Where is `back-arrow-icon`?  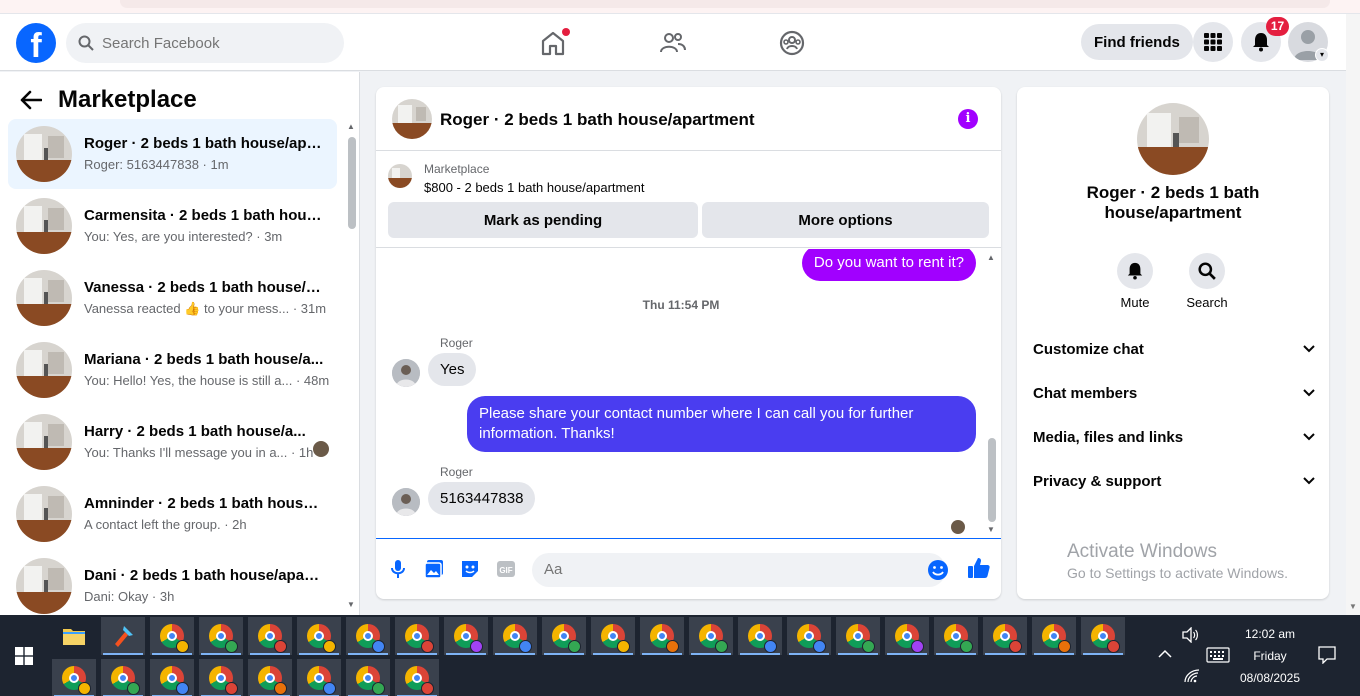 back-arrow-icon is located at coordinates (31, 100).